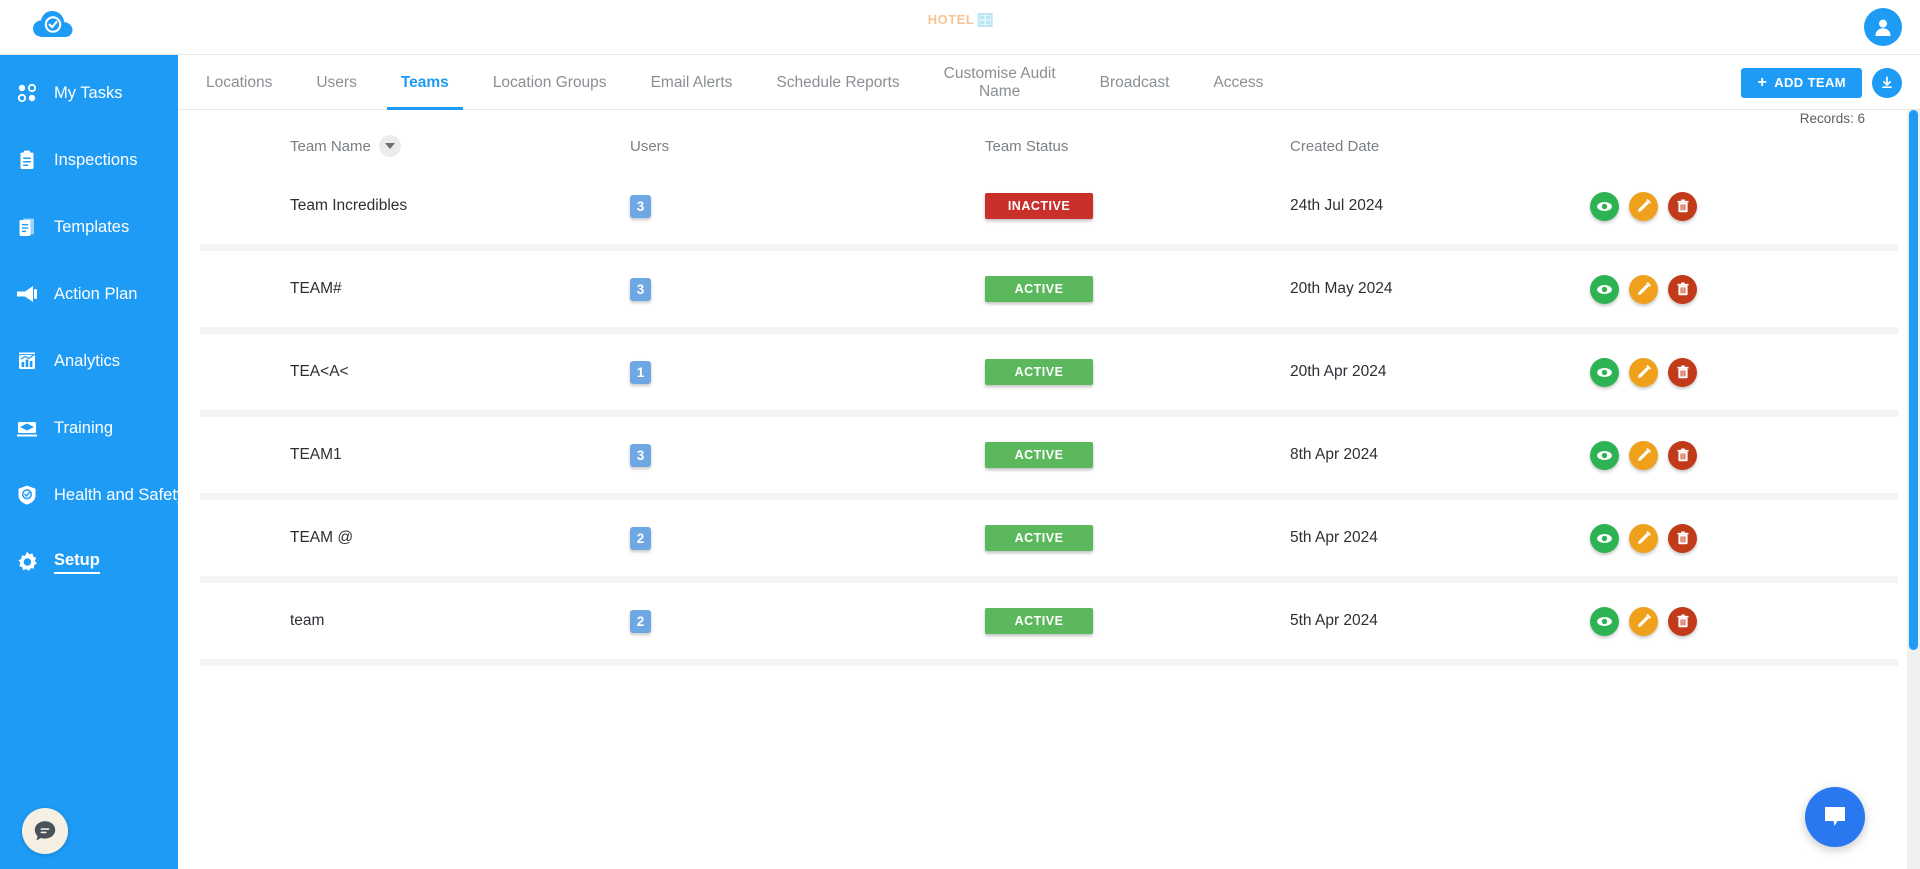 The width and height of the screenshot is (1920, 869). I want to click on sidebar-item-templates: Templates, so click(89, 227).